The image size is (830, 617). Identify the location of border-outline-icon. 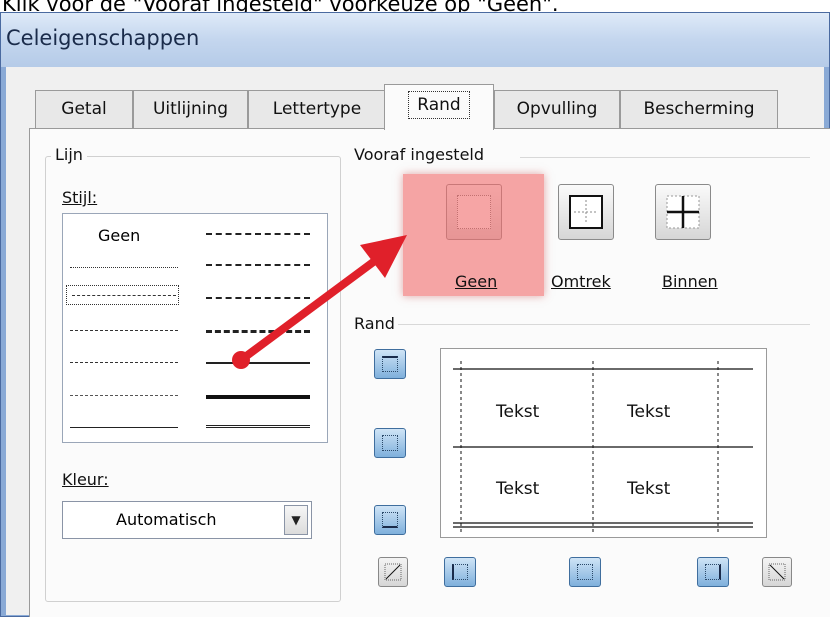
(586, 212).